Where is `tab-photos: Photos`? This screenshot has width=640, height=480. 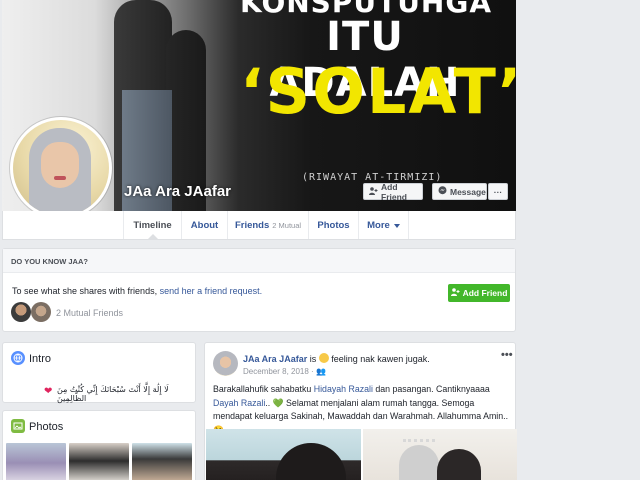 tab-photos: Photos is located at coordinates (333, 225).